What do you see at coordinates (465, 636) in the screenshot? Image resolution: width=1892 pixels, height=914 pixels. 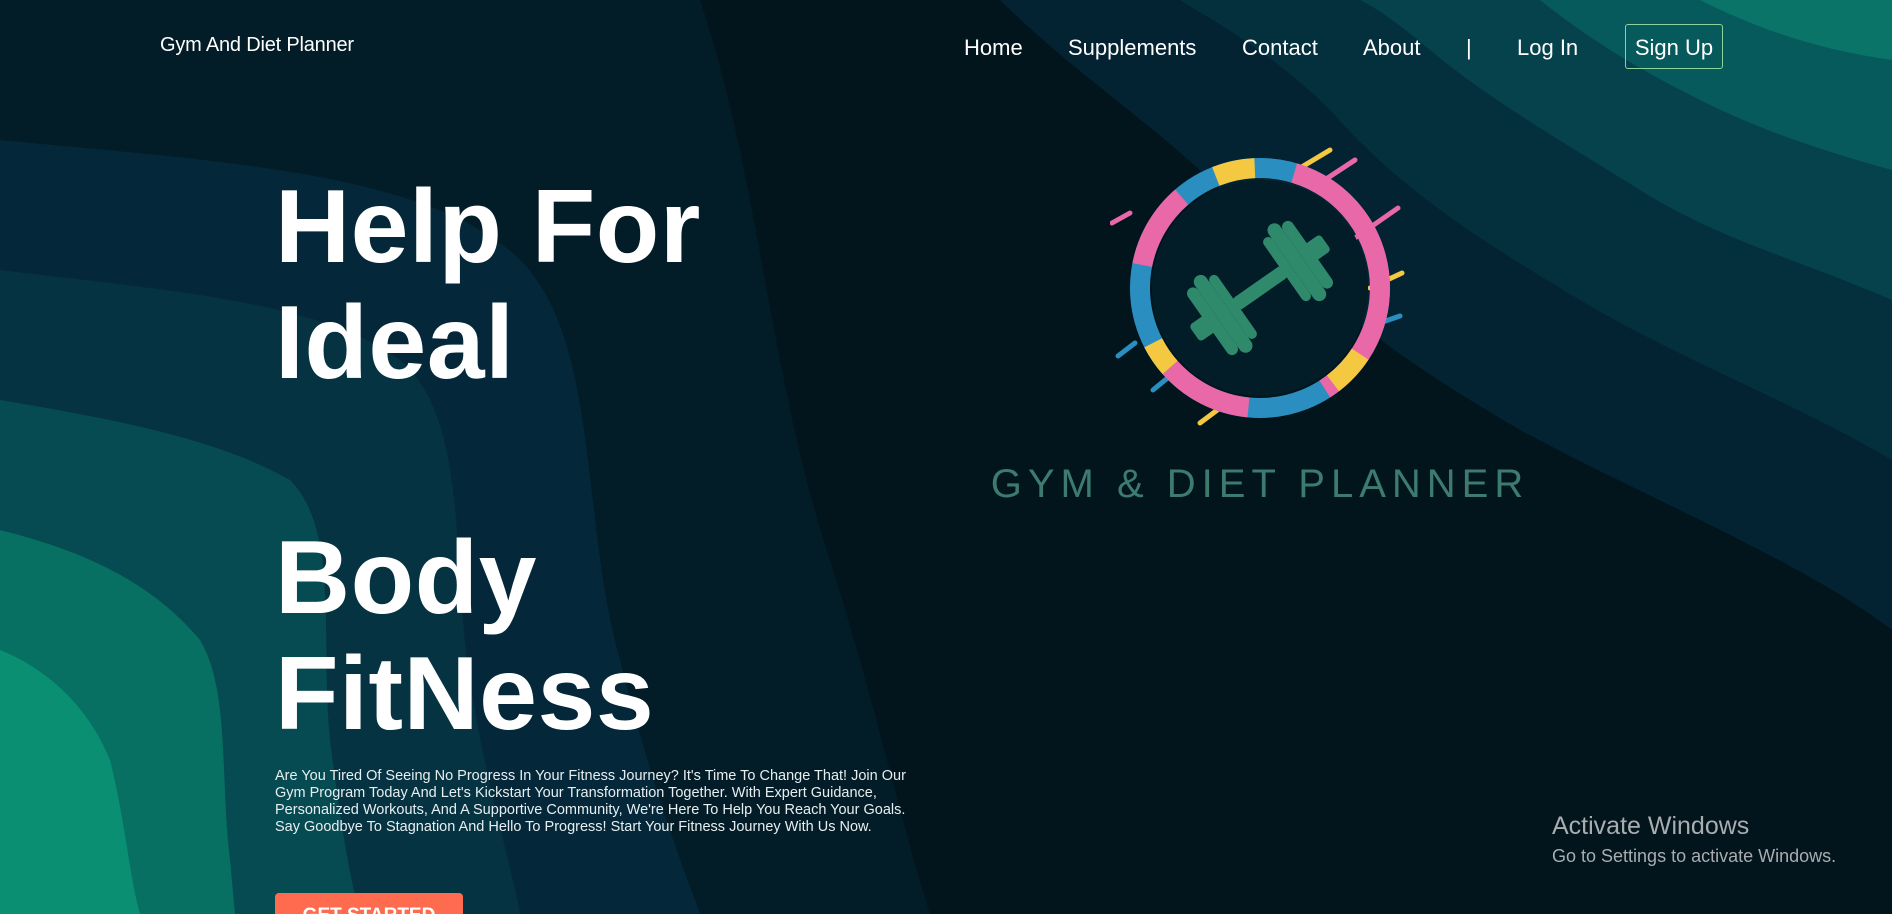 I see `hero-title-line-2: Body FitNess` at bounding box center [465, 636].